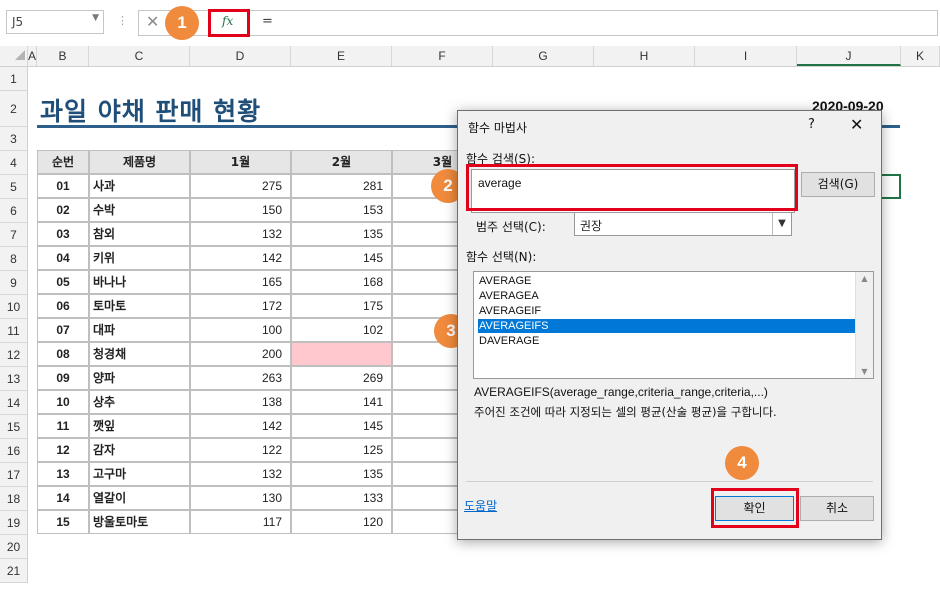 Image resolution: width=940 pixels, height=590 pixels. What do you see at coordinates (480, 505) in the screenshot?
I see `help-link: 도움말` at bounding box center [480, 505].